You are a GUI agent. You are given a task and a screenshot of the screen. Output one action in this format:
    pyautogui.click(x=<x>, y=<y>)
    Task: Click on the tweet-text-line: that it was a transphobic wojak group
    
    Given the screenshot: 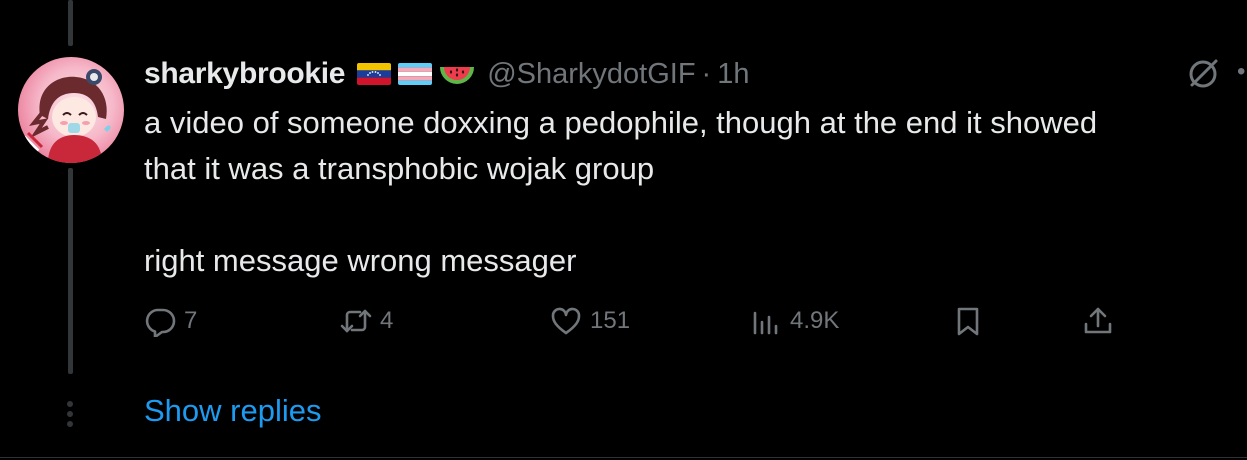 What is the action you would take?
    pyautogui.click(x=399, y=168)
    